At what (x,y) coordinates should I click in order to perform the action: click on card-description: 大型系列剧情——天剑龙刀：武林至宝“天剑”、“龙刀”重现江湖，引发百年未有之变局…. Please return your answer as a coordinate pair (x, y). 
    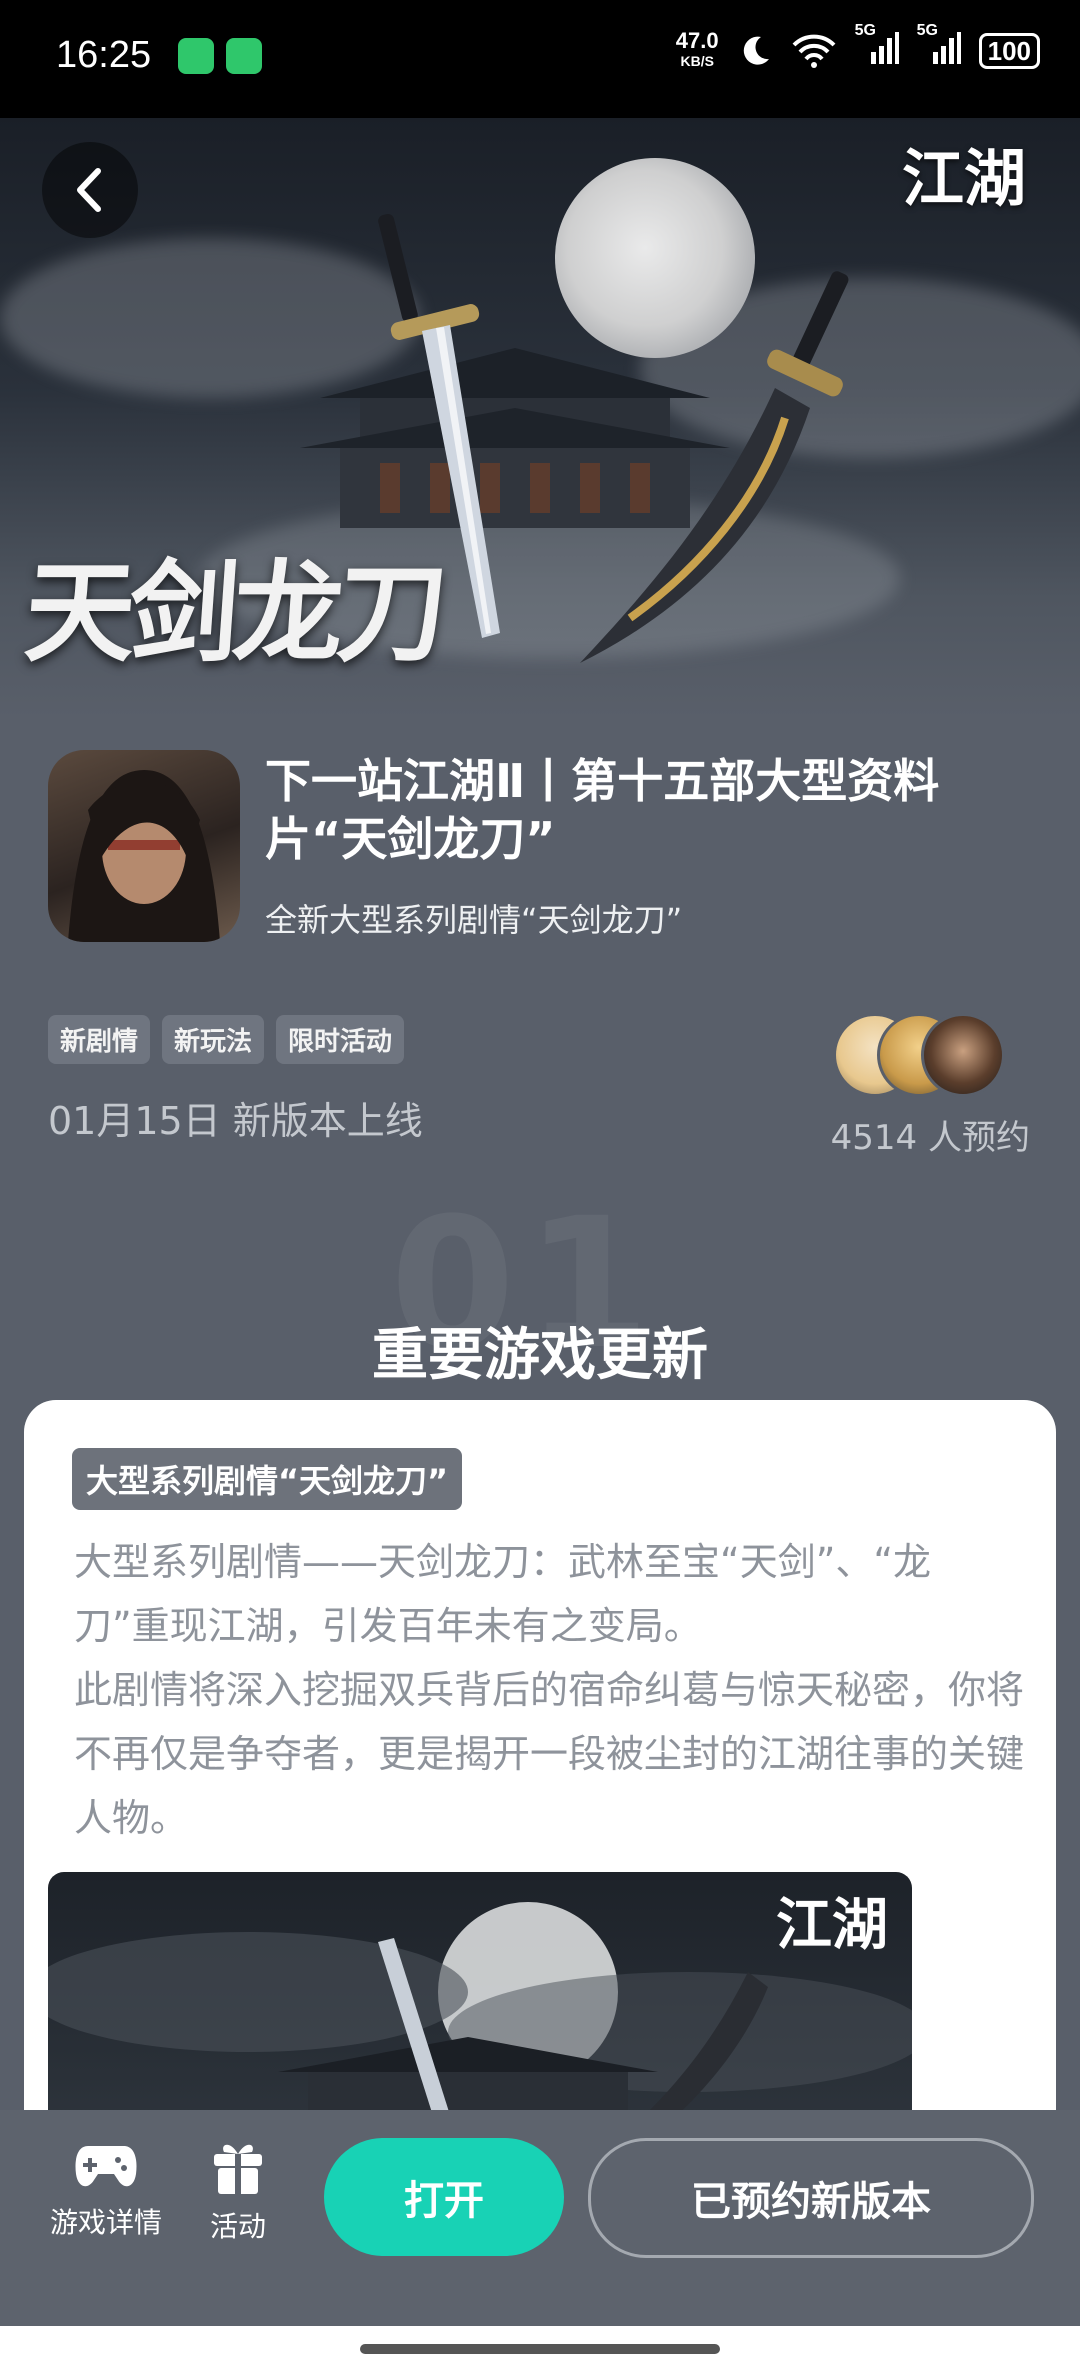
    Looking at the image, I should click on (549, 1690).